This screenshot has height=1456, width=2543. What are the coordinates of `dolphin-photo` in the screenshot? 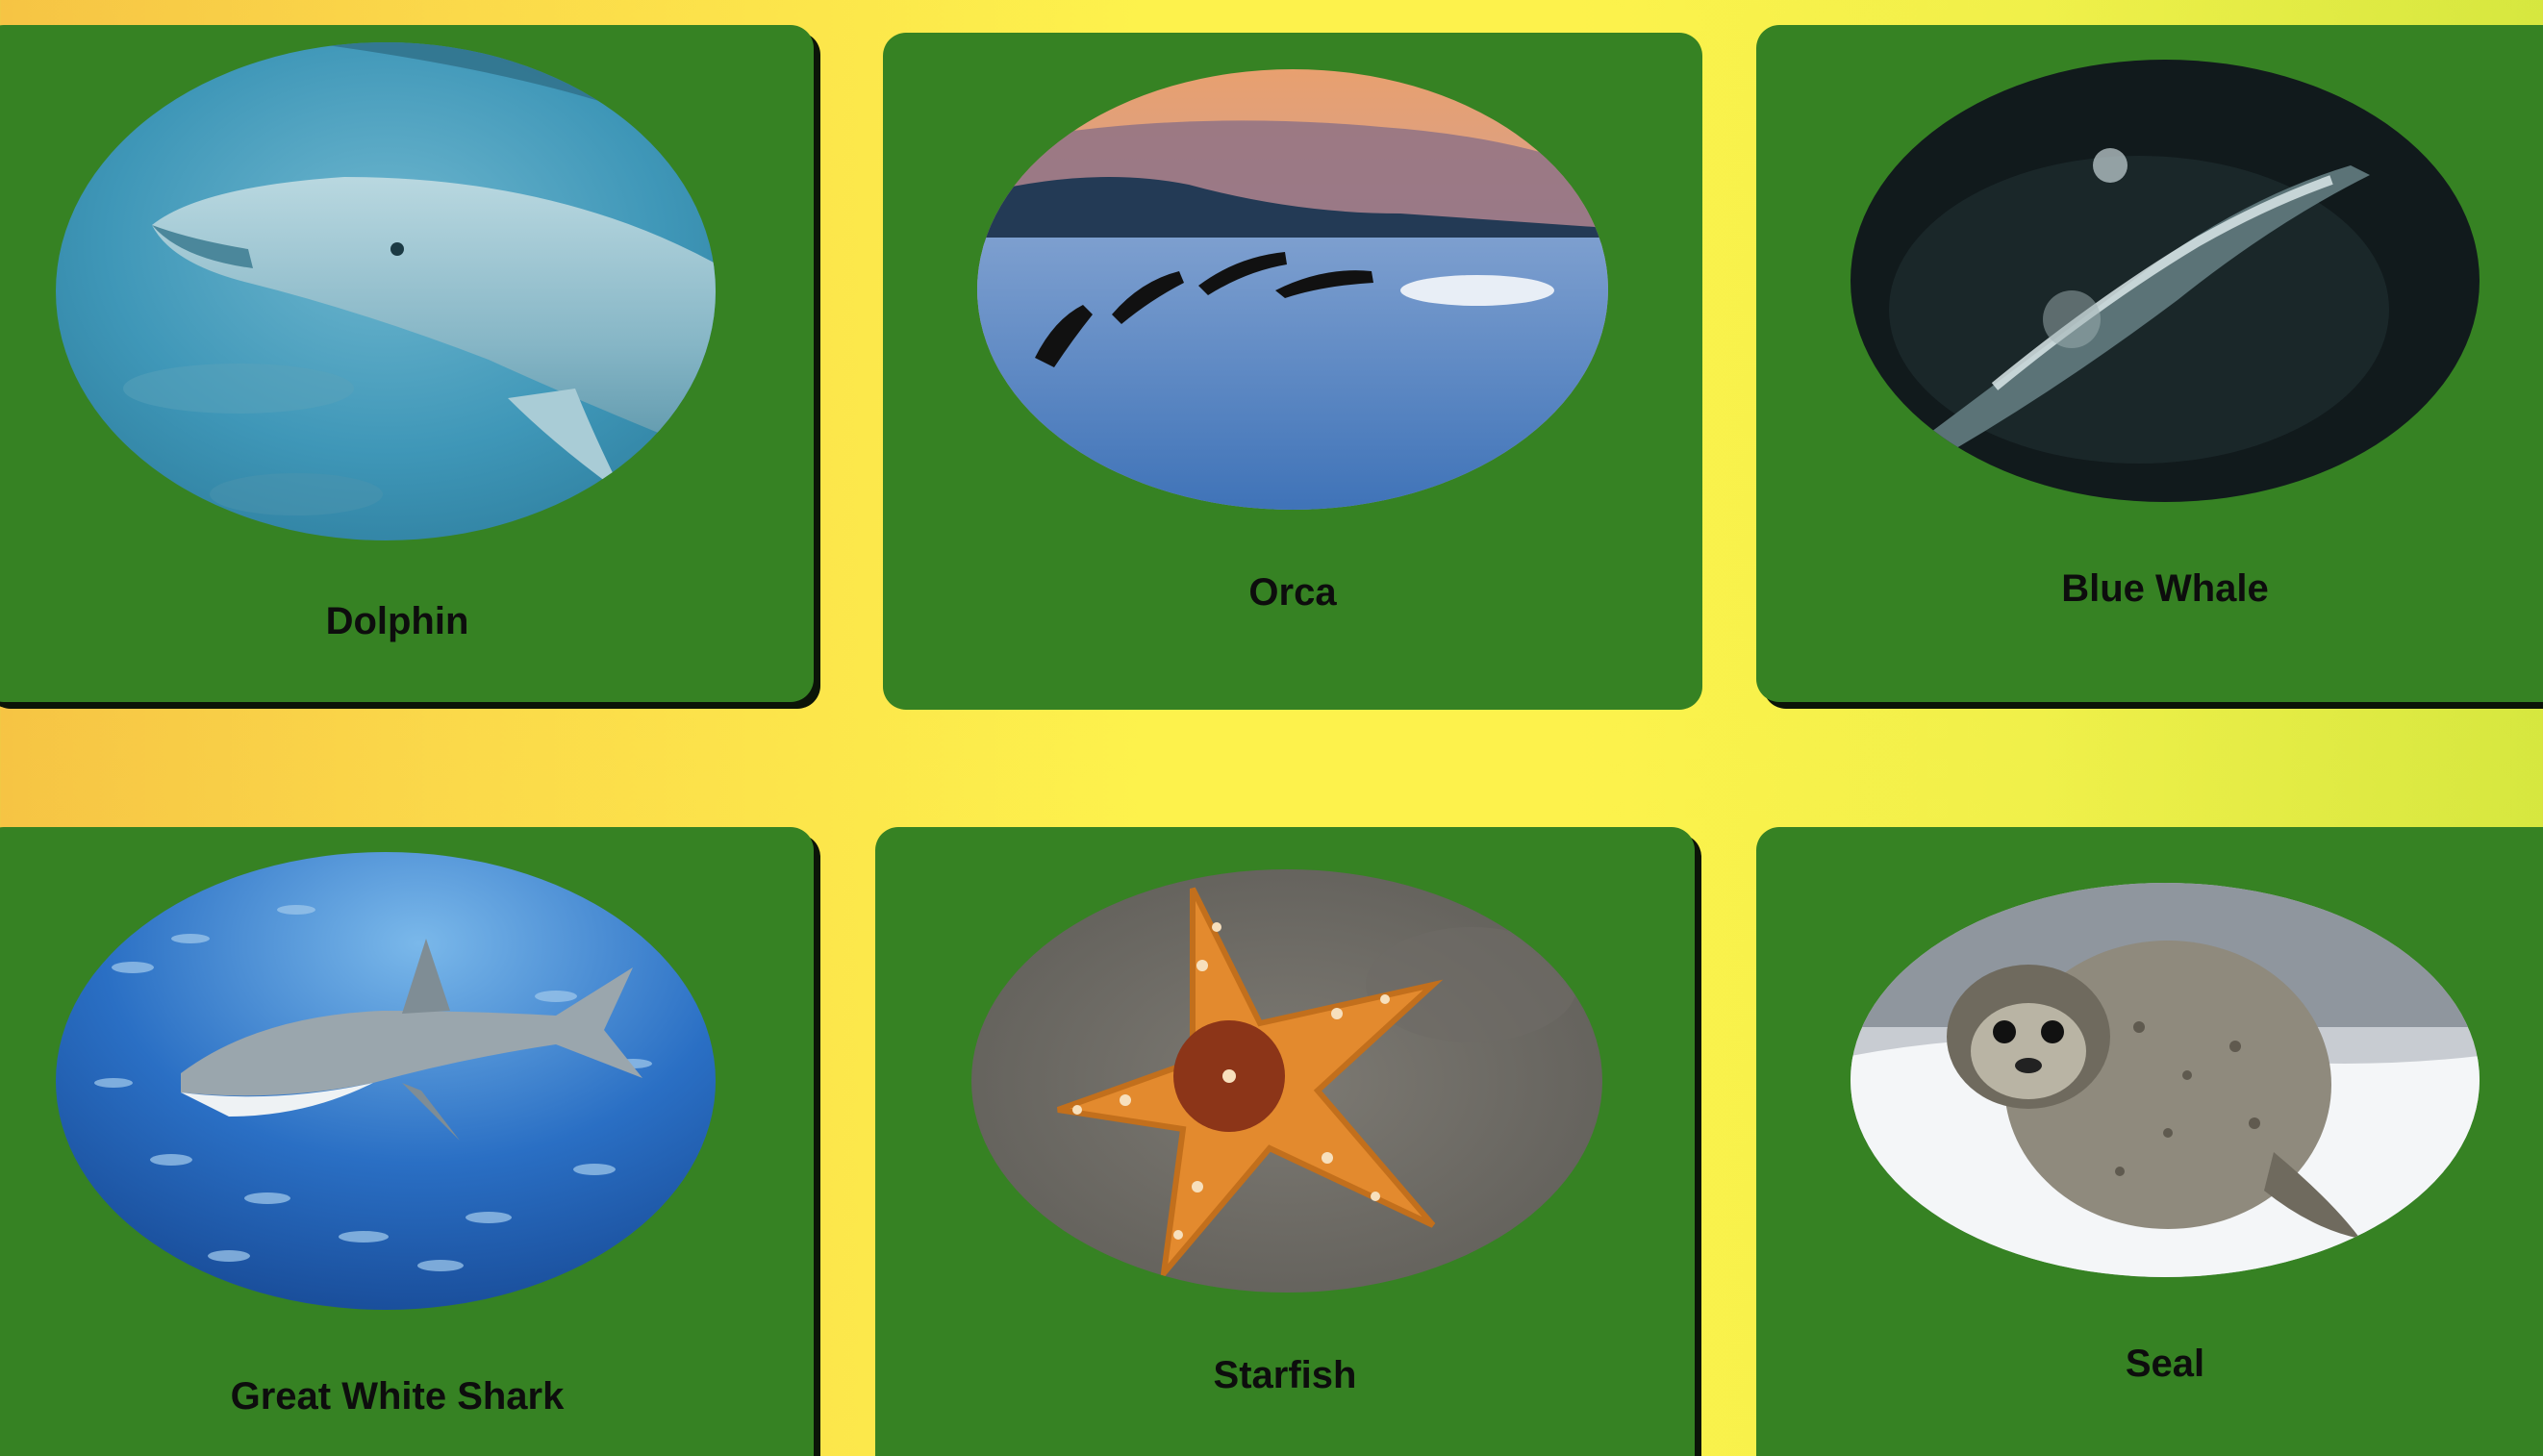 It's located at (386, 291).